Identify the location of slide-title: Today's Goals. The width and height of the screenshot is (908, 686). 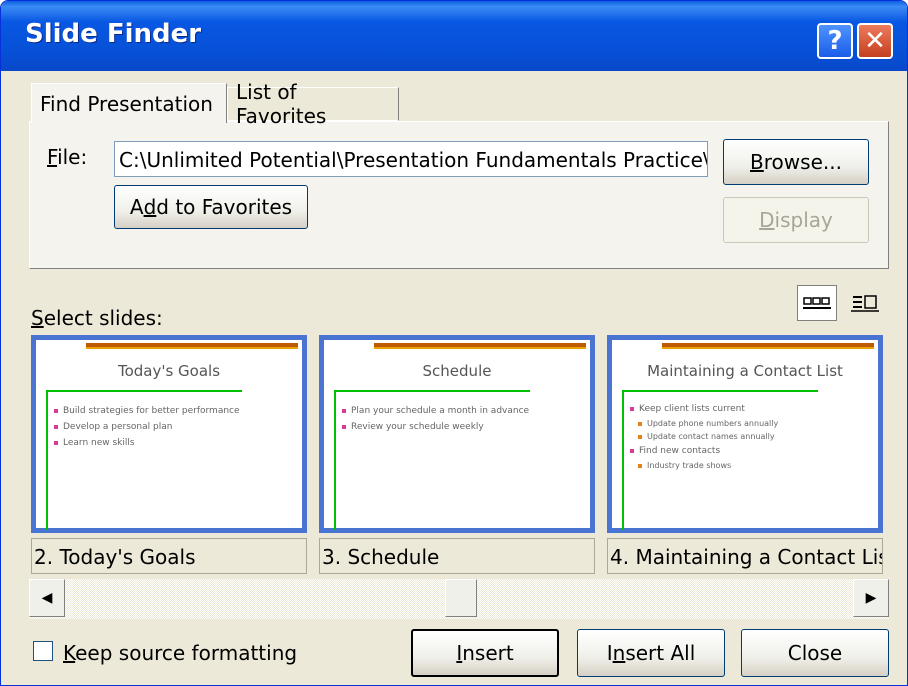
(169, 371).